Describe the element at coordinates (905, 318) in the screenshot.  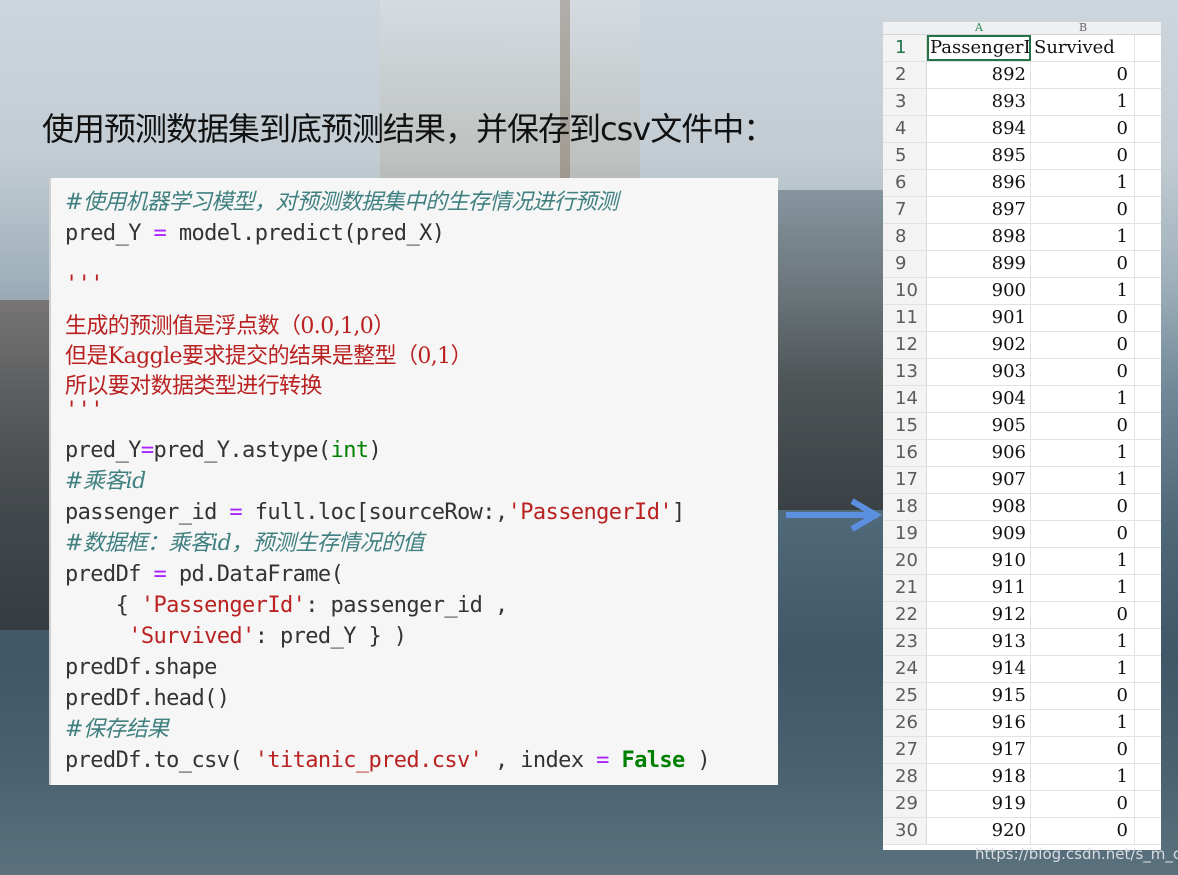
I see `row-number: 11` at that location.